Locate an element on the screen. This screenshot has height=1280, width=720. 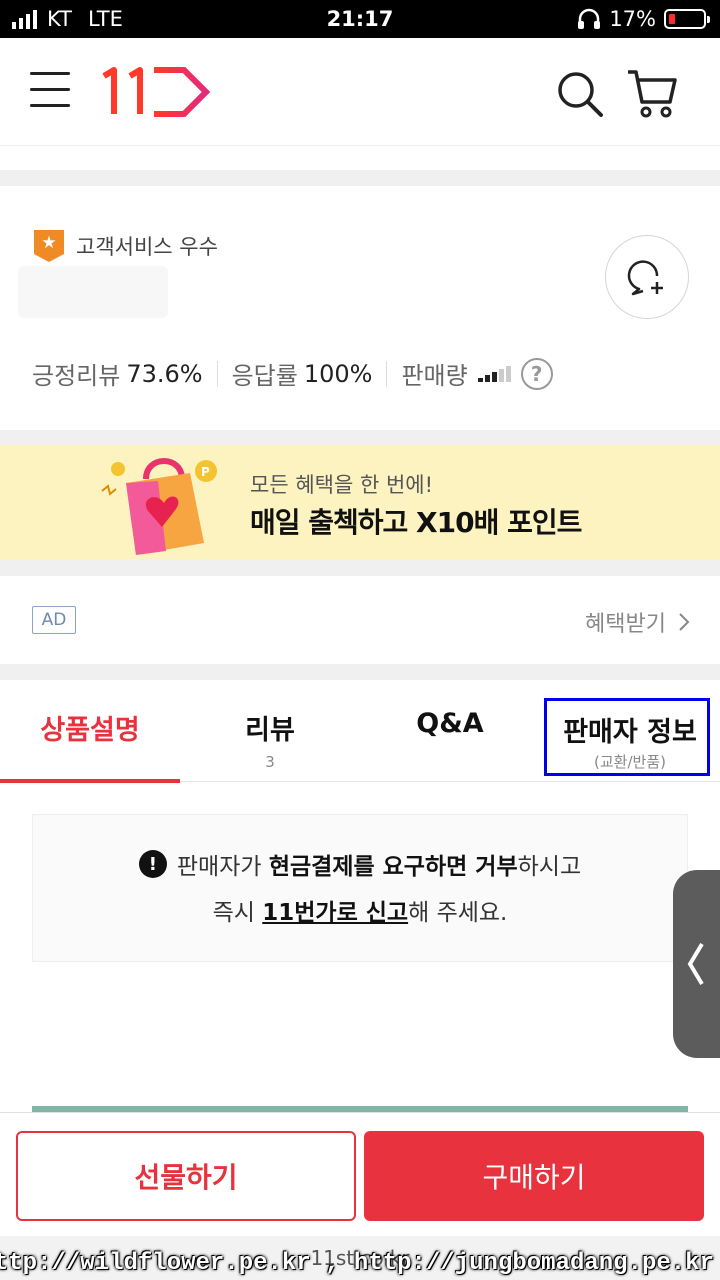
tab-description: 상품설명 is located at coordinates (90, 731).